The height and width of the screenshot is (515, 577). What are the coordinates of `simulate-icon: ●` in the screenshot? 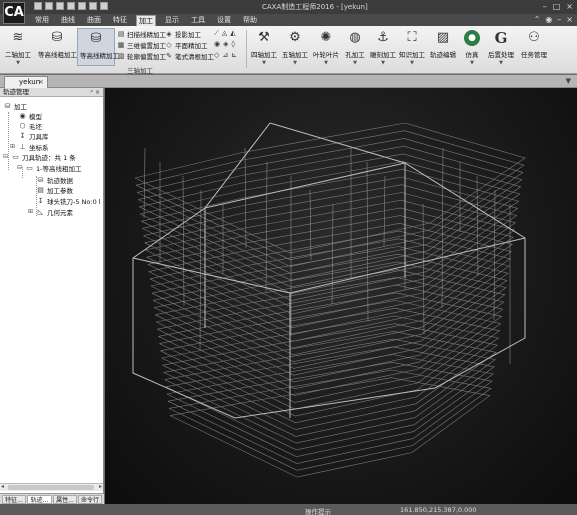 It's located at (472, 38).